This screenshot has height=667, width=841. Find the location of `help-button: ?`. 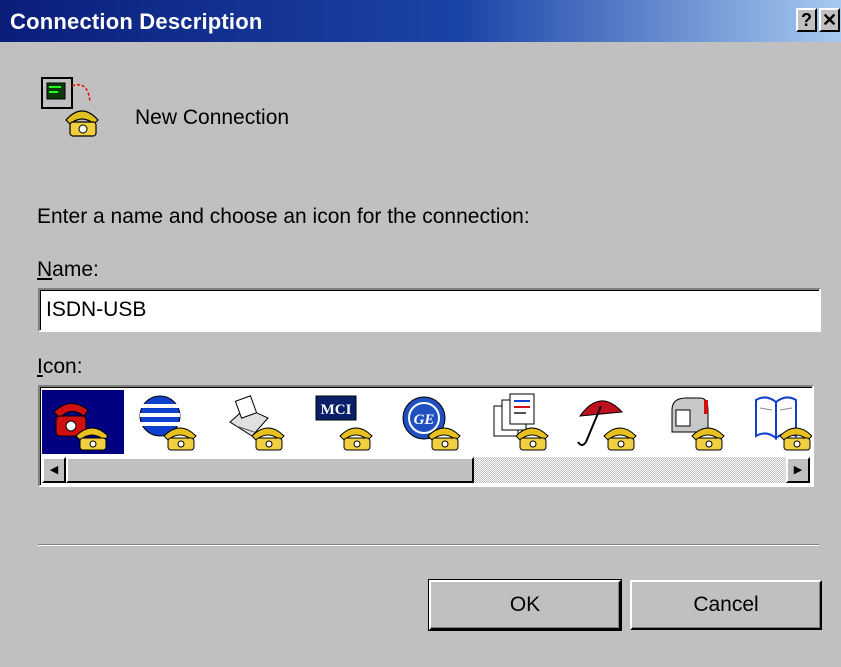

help-button: ? is located at coordinates (806, 20).